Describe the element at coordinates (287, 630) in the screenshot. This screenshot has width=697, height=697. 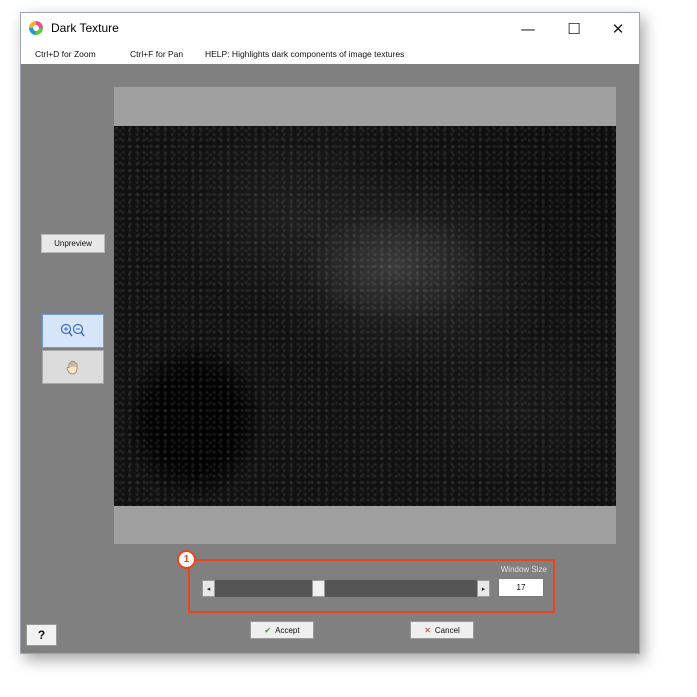
I see `accept-label: Accept` at that location.